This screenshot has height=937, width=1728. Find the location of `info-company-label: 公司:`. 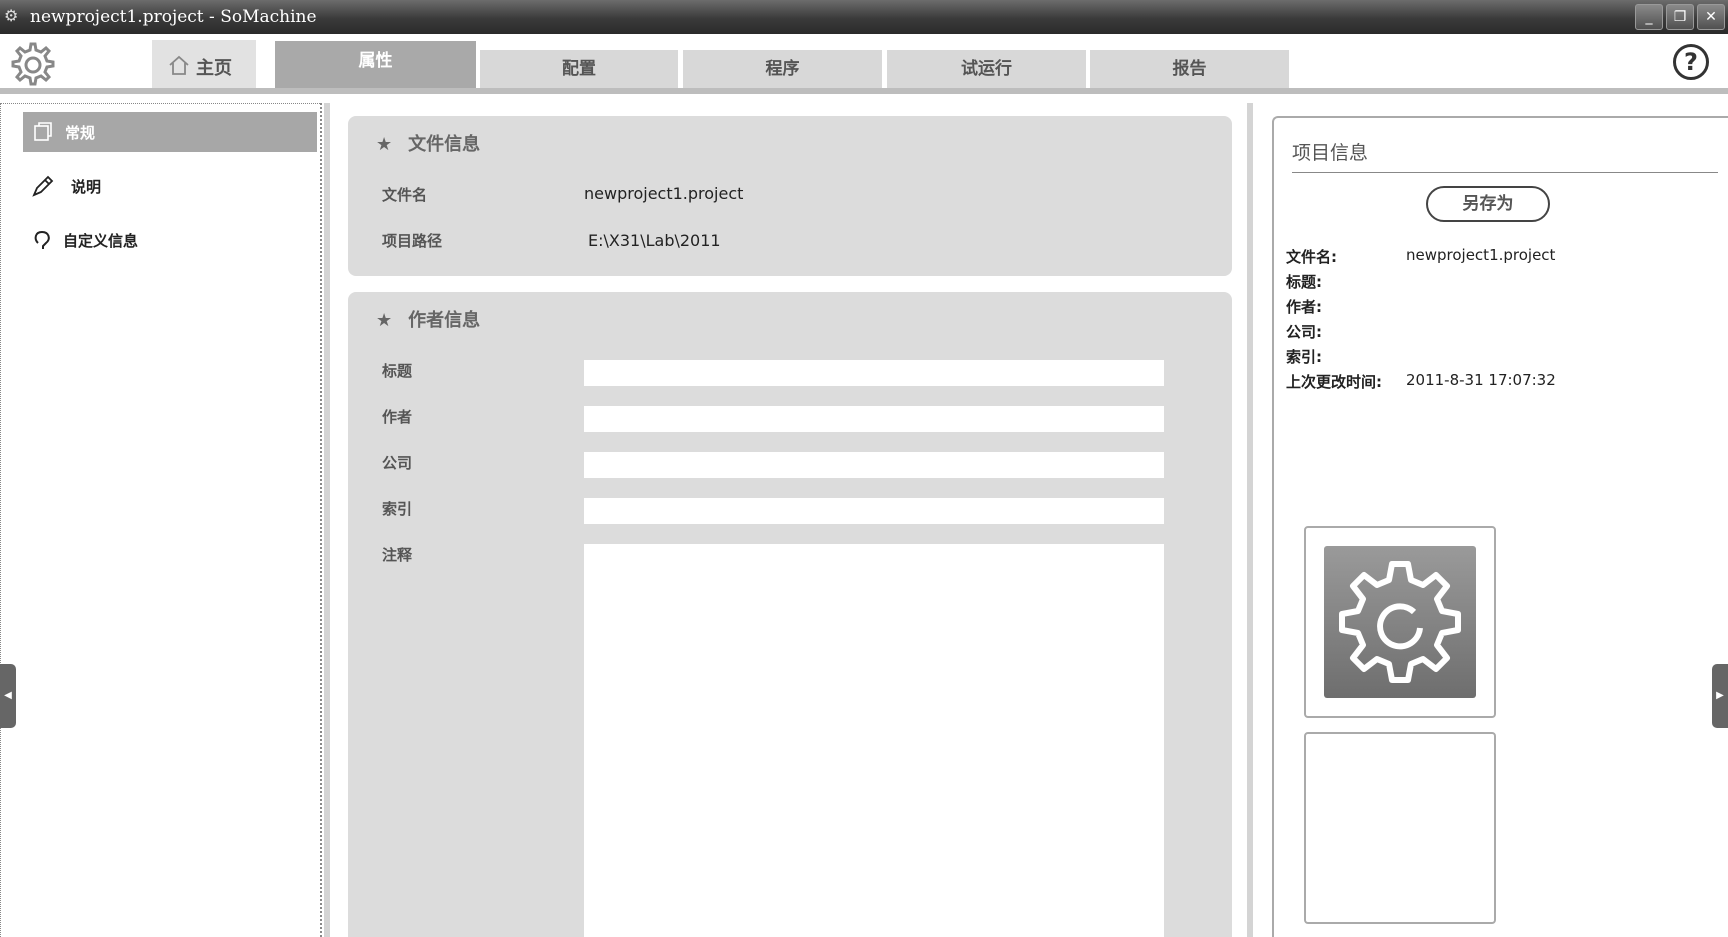

info-company-label: 公司: is located at coordinates (1304, 332).